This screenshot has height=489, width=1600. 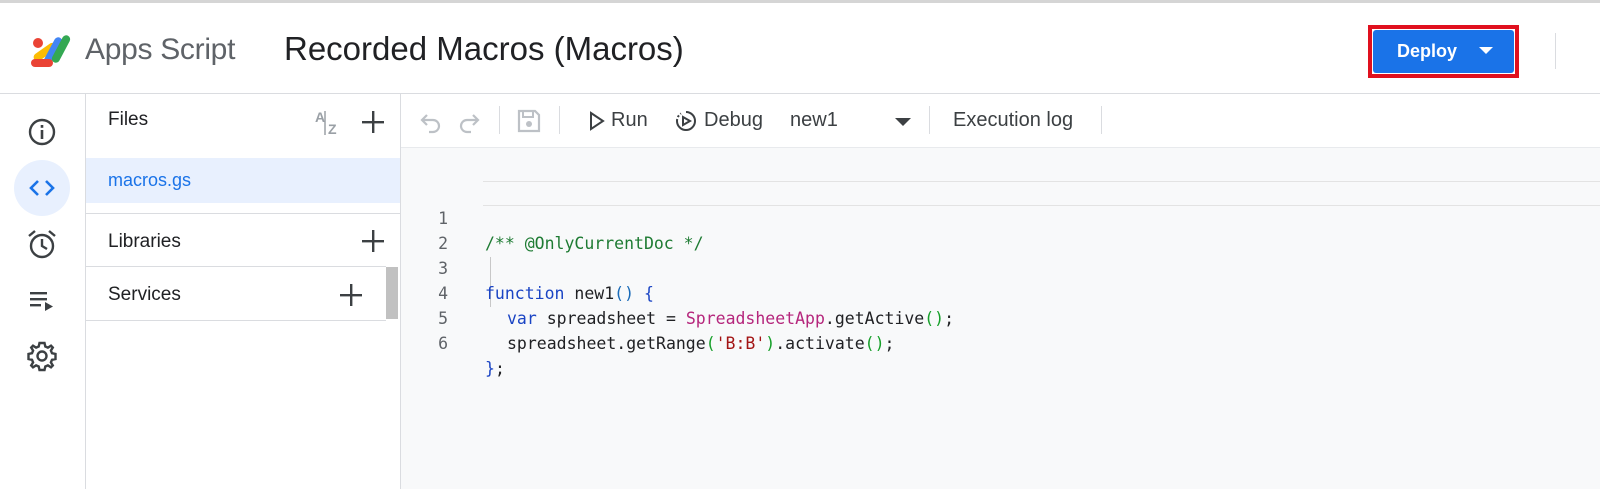 I want to click on info-icon, so click(x=42, y=132).